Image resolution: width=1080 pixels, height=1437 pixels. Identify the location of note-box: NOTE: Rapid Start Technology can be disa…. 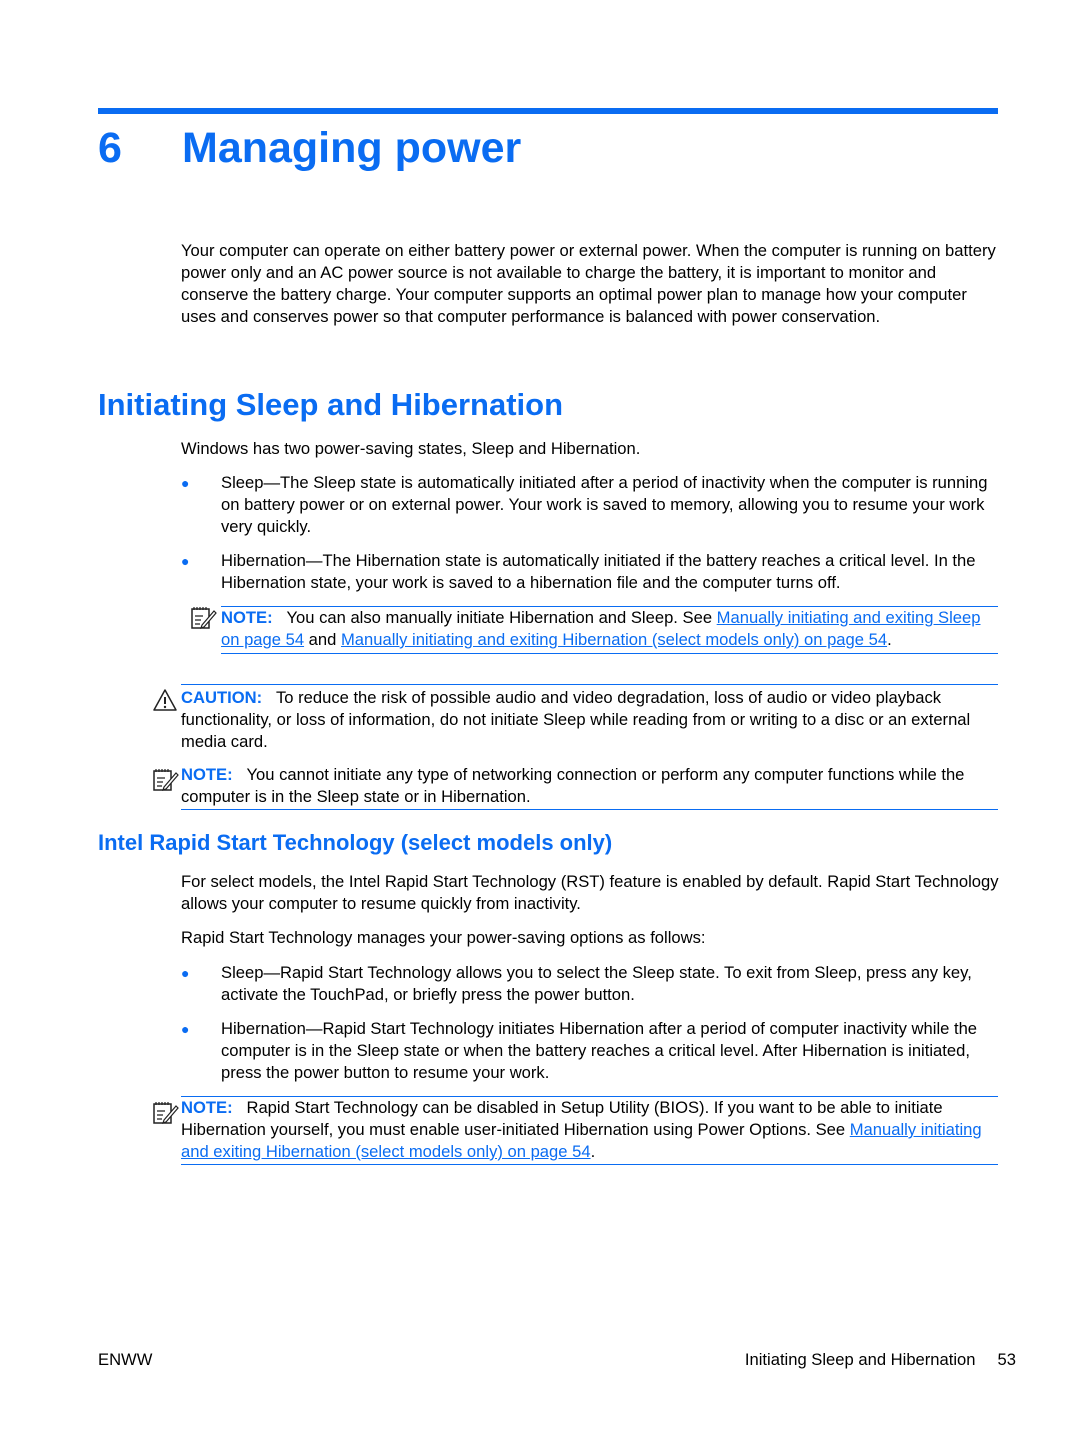
(589, 1130).